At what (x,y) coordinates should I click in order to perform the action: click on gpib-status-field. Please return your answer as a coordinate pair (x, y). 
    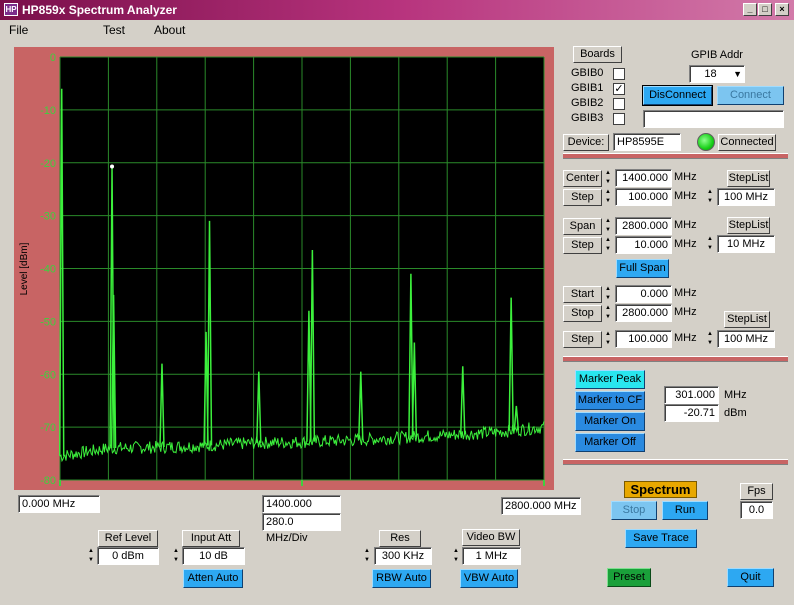
    Looking at the image, I should click on (713, 119).